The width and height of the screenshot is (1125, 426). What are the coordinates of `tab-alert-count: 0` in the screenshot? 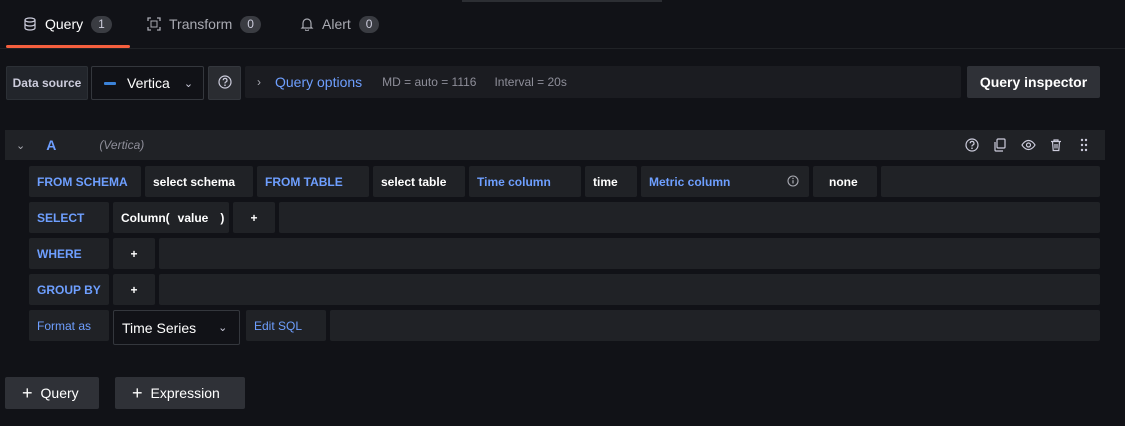 It's located at (369, 24).